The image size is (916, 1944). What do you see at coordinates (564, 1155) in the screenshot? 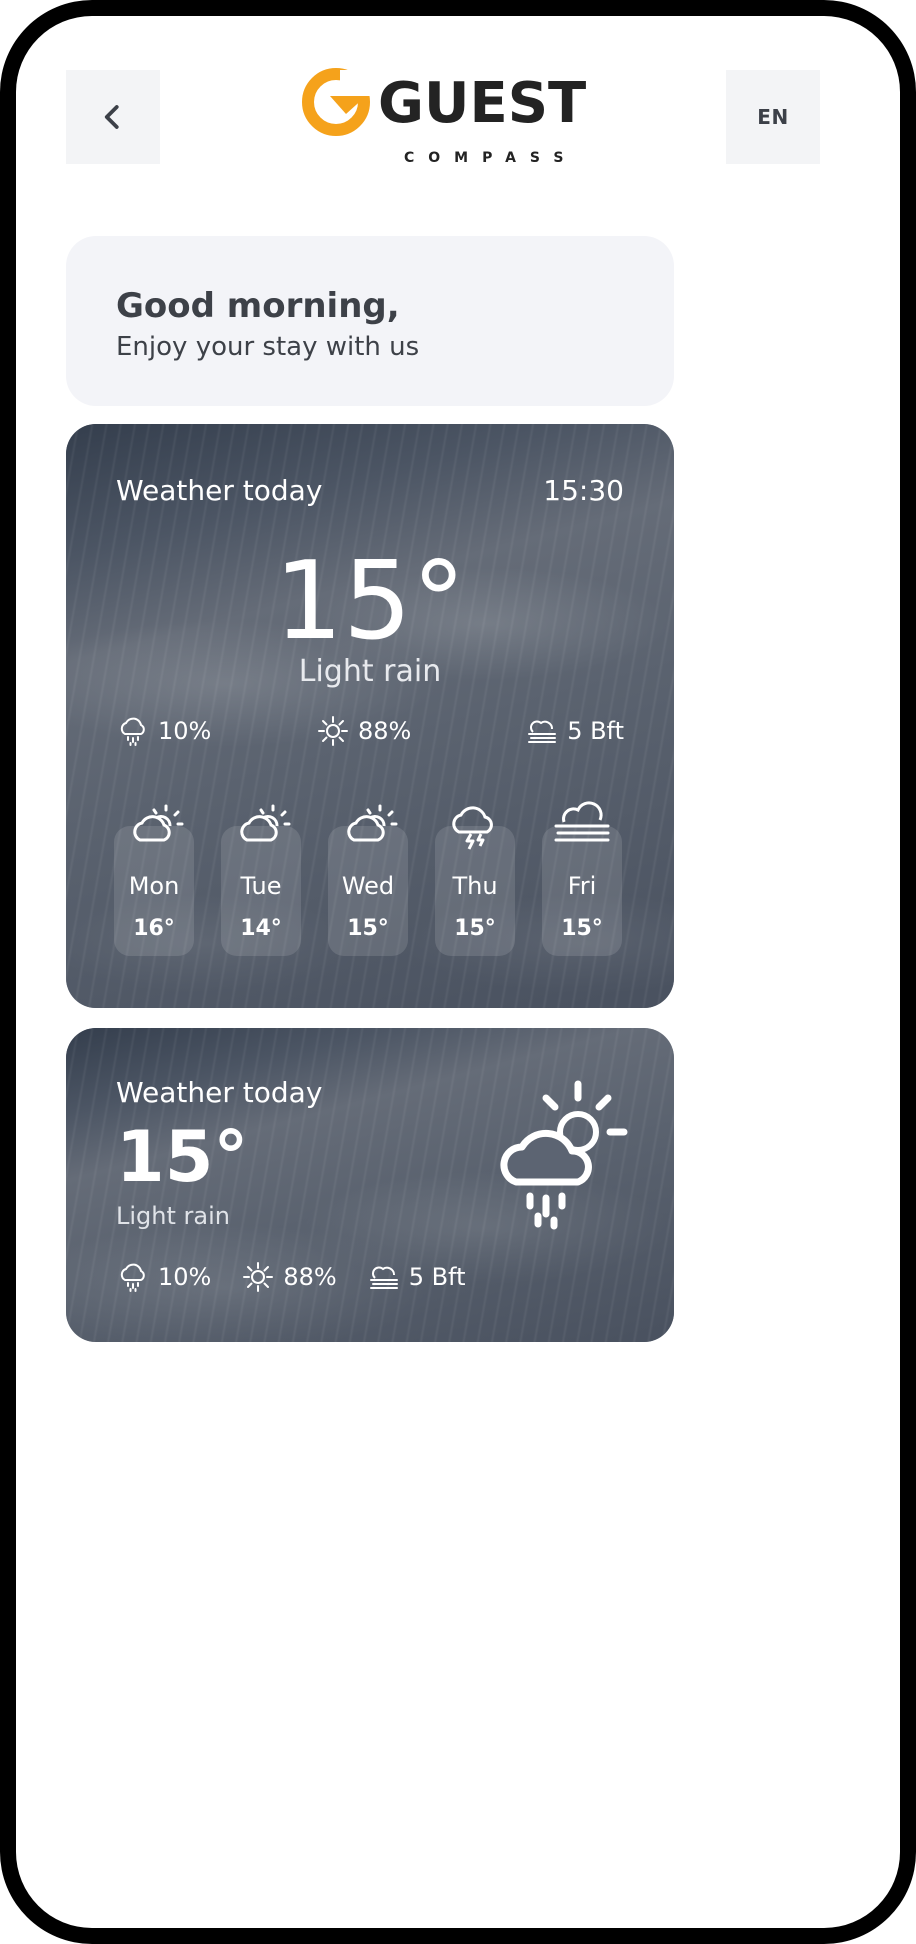
I see `sun-cloud-rain-icon` at bounding box center [564, 1155].